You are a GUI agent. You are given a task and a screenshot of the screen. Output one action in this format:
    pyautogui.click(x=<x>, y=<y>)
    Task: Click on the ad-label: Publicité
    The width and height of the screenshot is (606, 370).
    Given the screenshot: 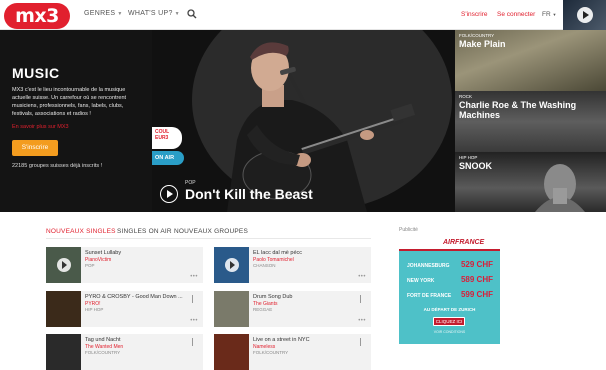 What is the action you would take?
    pyautogui.click(x=408, y=230)
    